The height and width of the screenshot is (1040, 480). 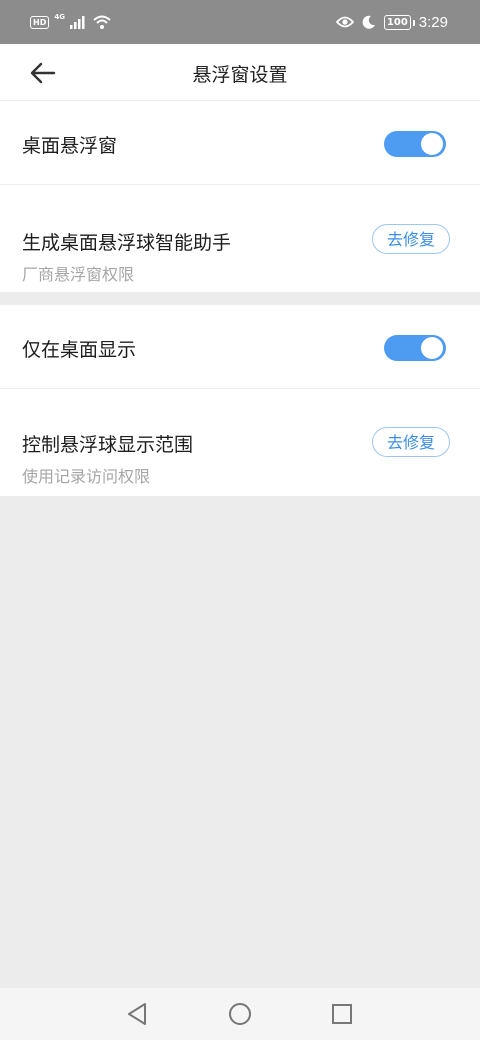 What do you see at coordinates (399, 22) in the screenshot?
I see `battery-indicator: 100` at bounding box center [399, 22].